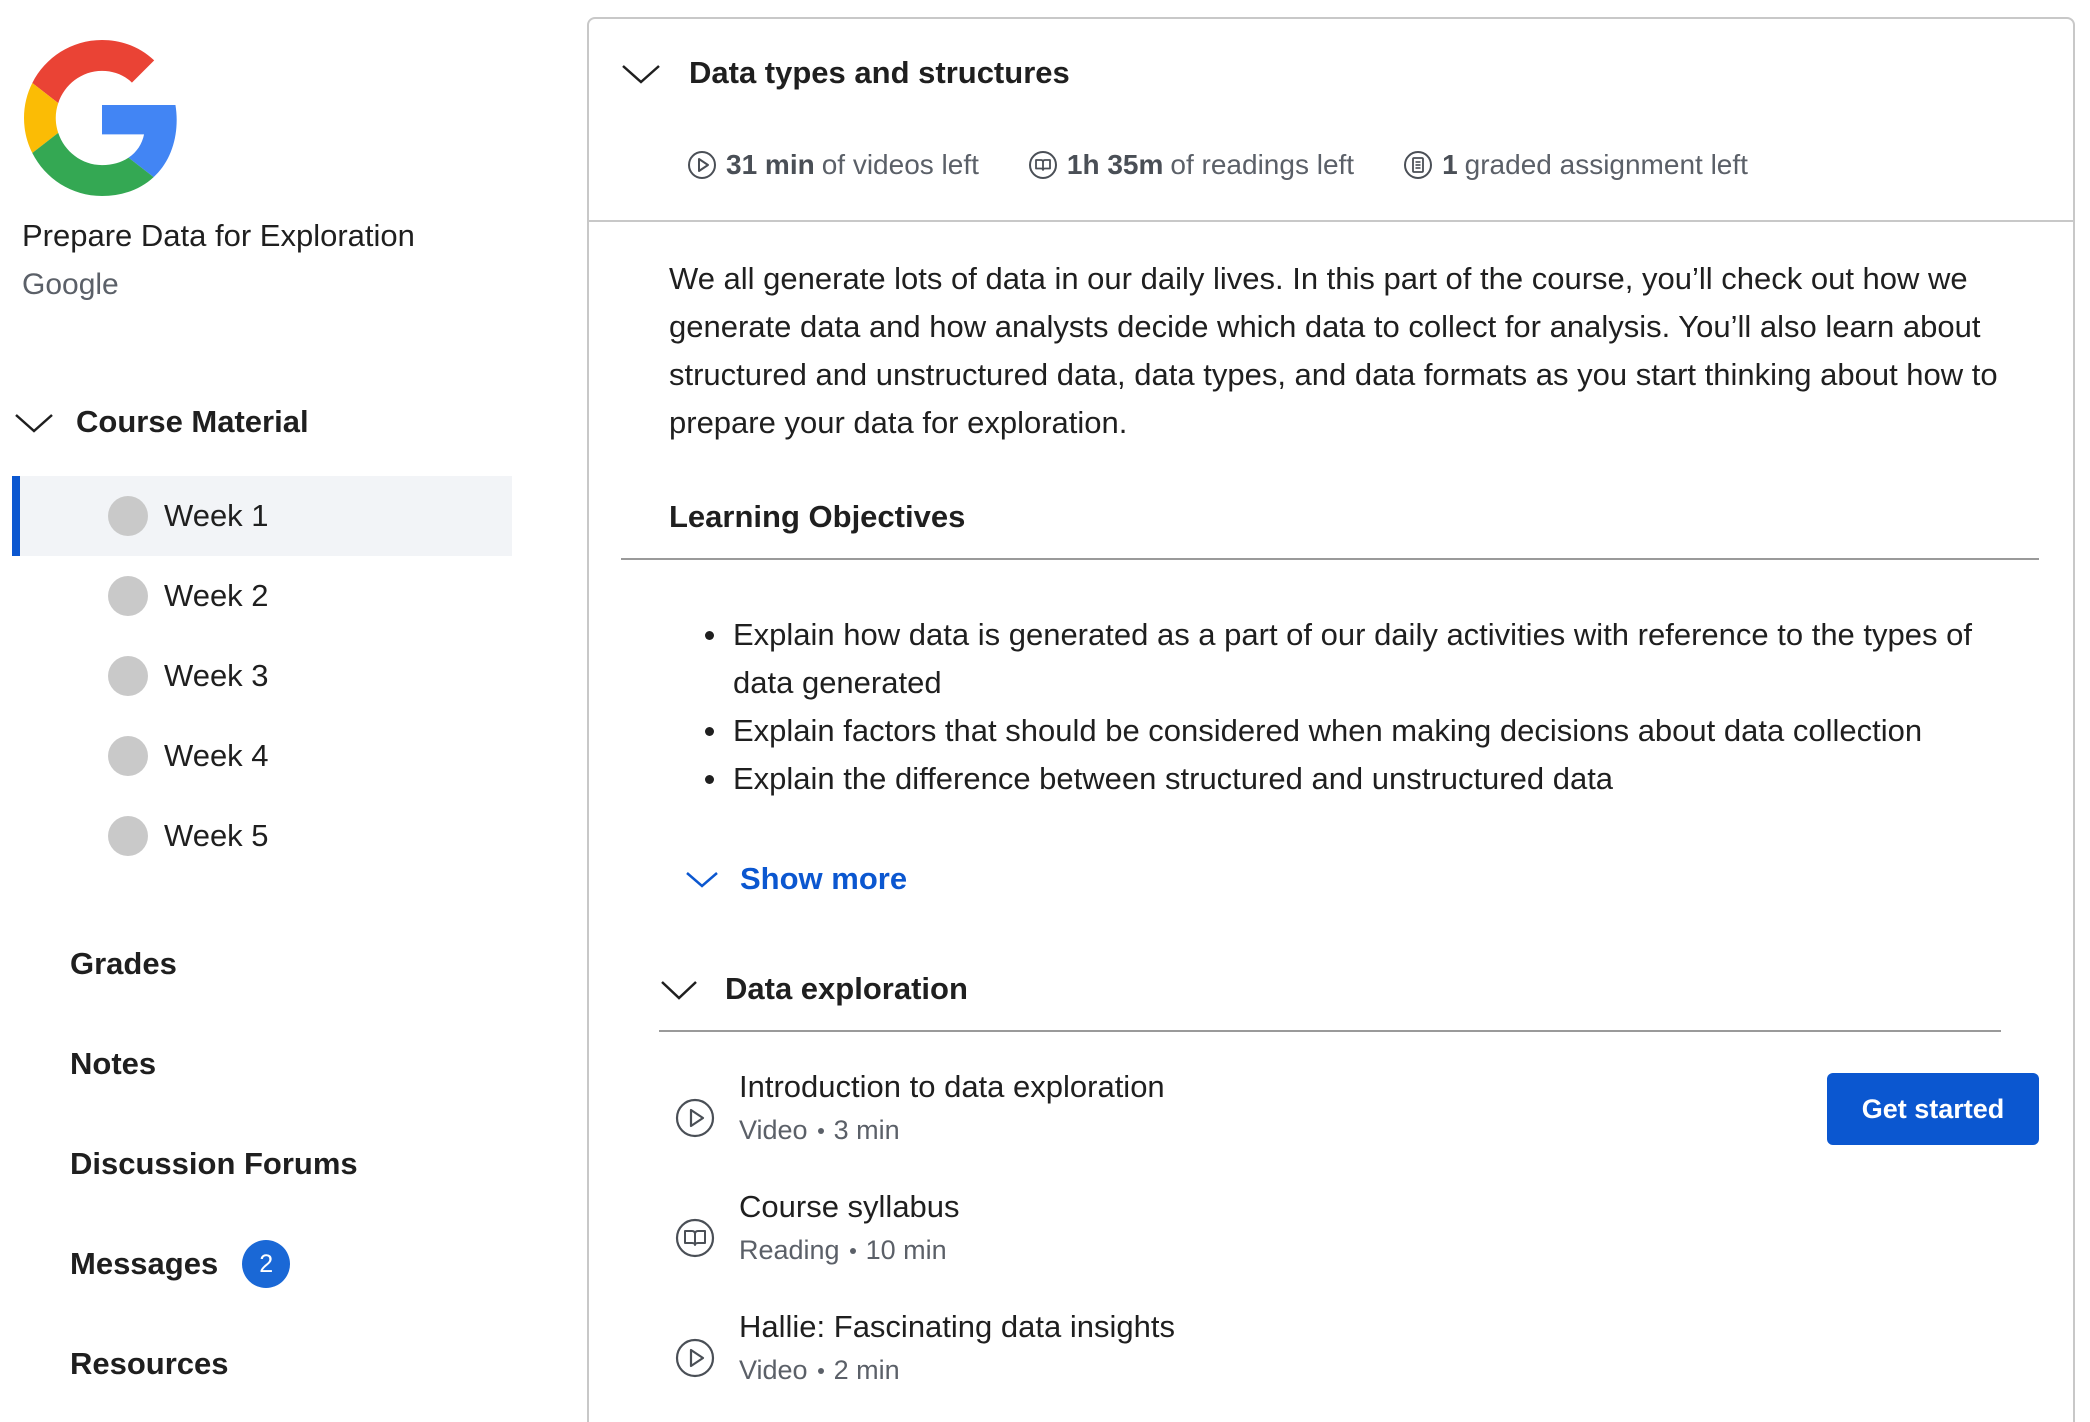 This screenshot has height=1422, width=2090. What do you see at coordinates (1450, 164) in the screenshot?
I see `assignments-left-value: 1` at bounding box center [1450, 164].